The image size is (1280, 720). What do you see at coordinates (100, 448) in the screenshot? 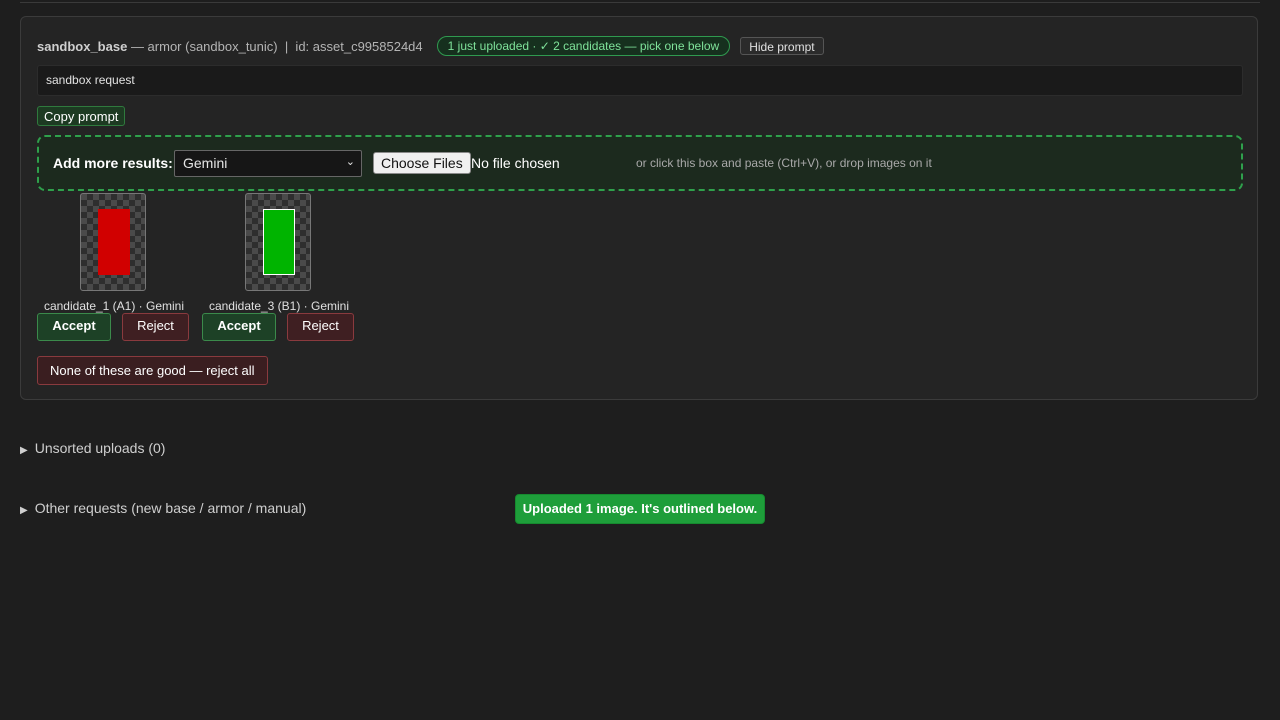
I see `unsorted-uploads-label: Unsorted uploads (0)` at bounding box center [100, 448].